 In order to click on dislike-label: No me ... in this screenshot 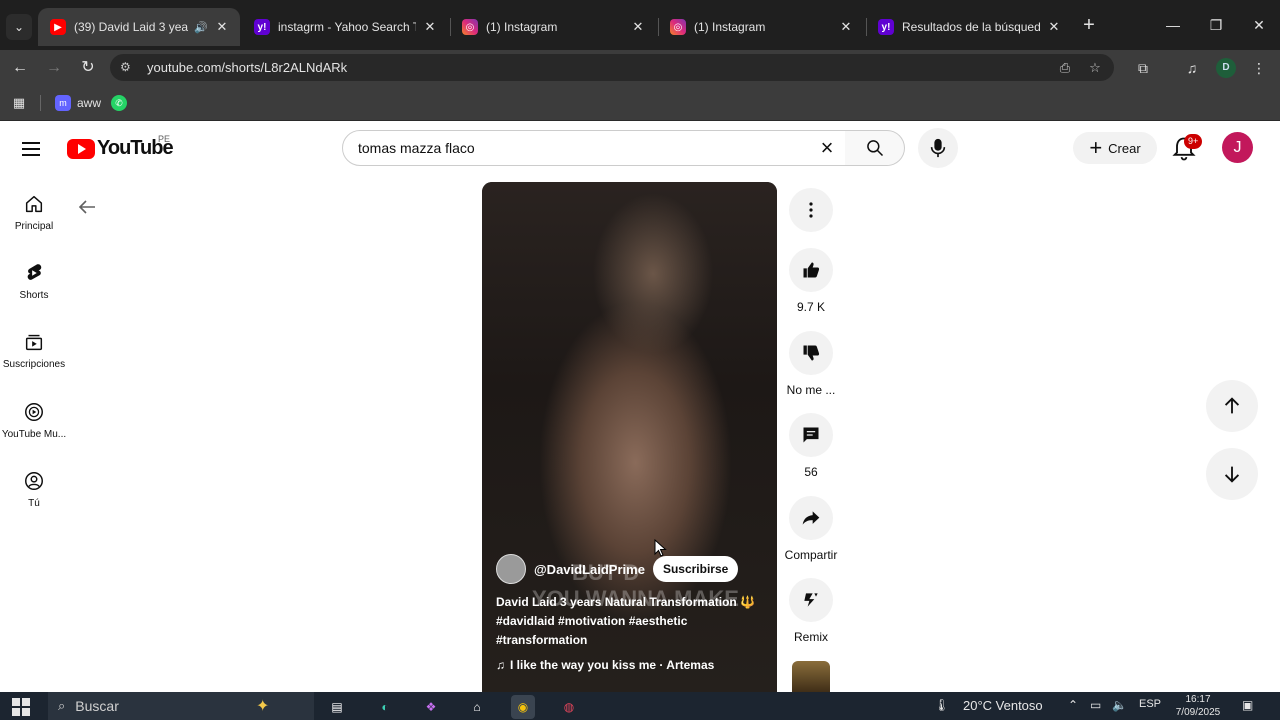, I will do `click(811, 390)`.